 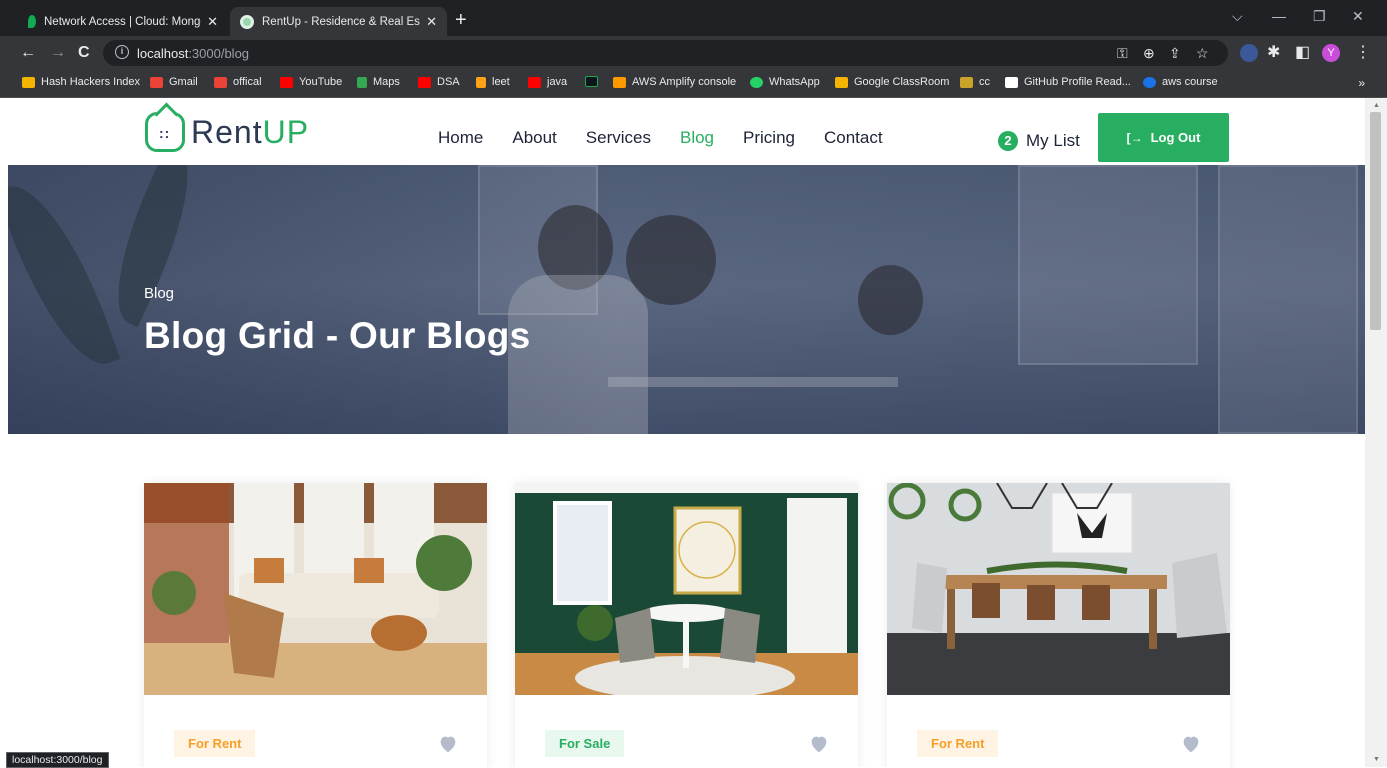 What do you see at coordinates (853, 138) in the screenshot?
I see `nav-contact: Contact` at bounding box center [853, 138].